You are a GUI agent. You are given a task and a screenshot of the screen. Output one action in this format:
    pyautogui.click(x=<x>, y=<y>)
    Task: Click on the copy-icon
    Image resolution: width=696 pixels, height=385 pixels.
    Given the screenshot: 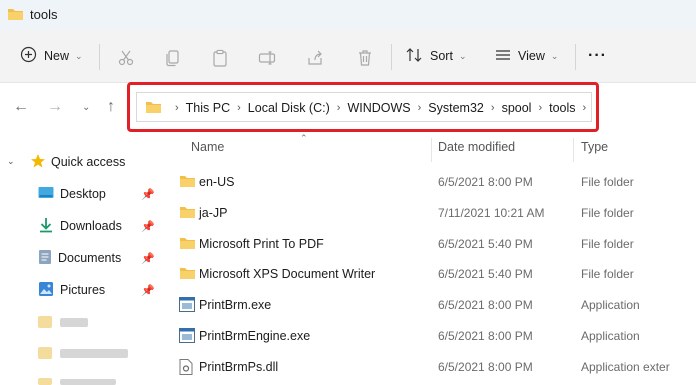 What is the action you would take?
    pyautogui.click(x=173, y=58)
    